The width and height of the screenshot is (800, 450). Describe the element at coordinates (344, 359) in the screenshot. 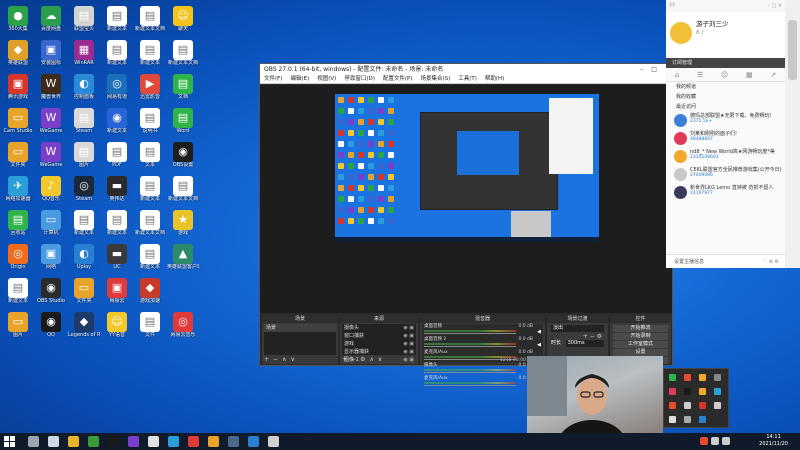

I see `add-source-icon: +` at that location.